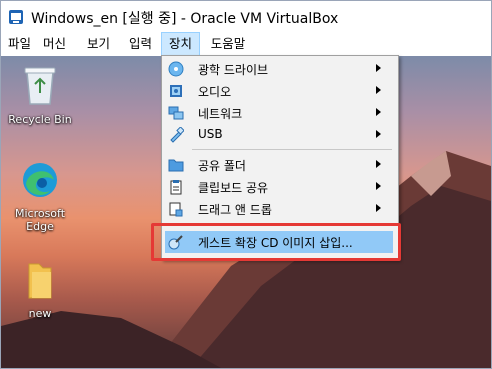 The height and width of the screenshot is (369, 492). I want to click on menu-bar: 파일 머신 보기 입력 장치 도움말, so click(246, 44).